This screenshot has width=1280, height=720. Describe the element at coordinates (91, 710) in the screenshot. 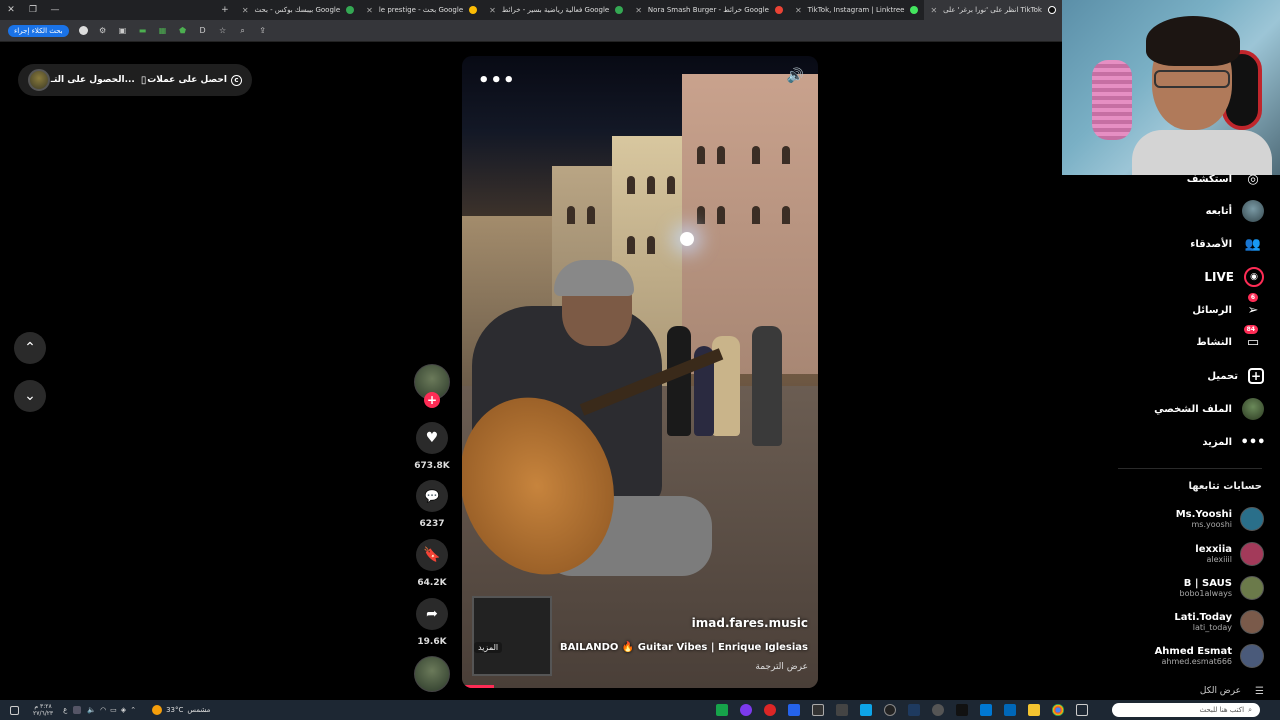

I see `volume-icon: 🔈` at that location.